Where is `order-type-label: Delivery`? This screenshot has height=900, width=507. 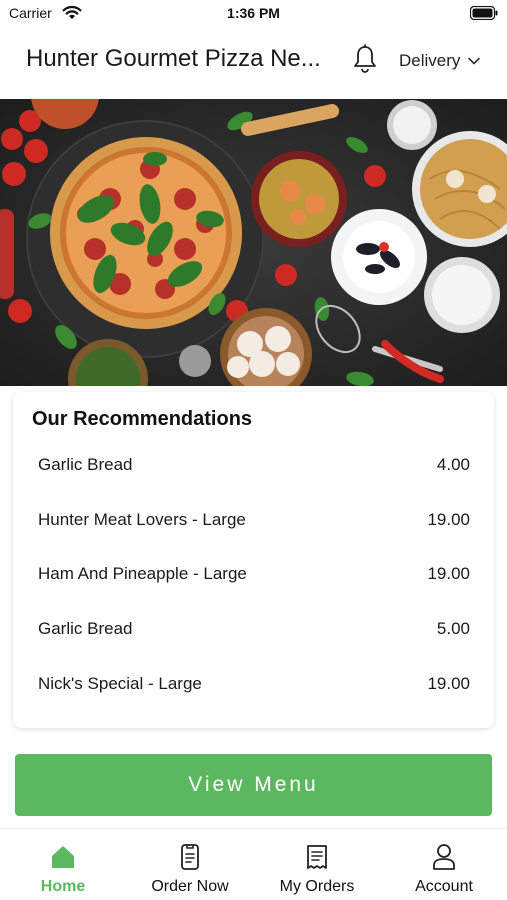 order-type-label: Delivery is located at coordinates (430, 60).